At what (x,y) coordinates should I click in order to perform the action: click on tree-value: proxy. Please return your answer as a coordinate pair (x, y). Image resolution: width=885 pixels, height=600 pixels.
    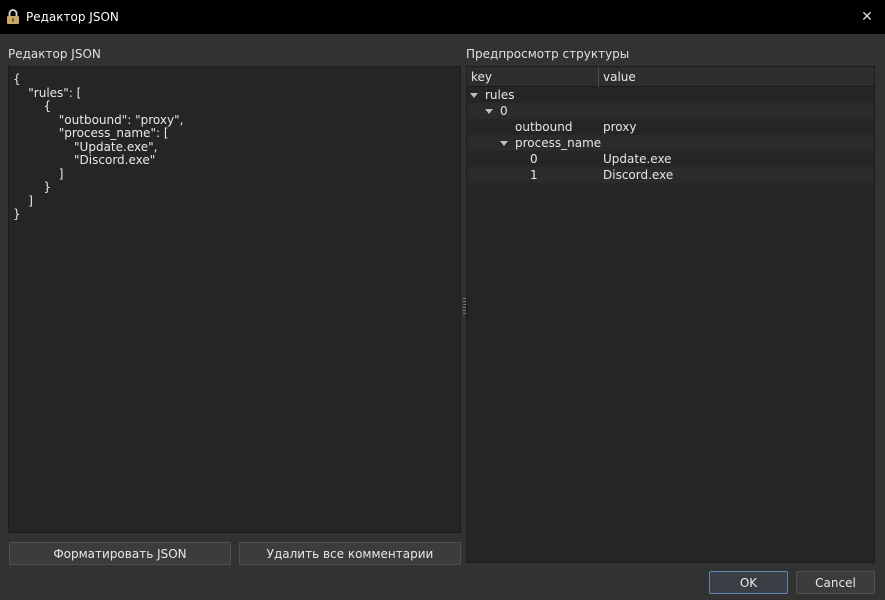
    Looking at the image, I should click on (620, 127).